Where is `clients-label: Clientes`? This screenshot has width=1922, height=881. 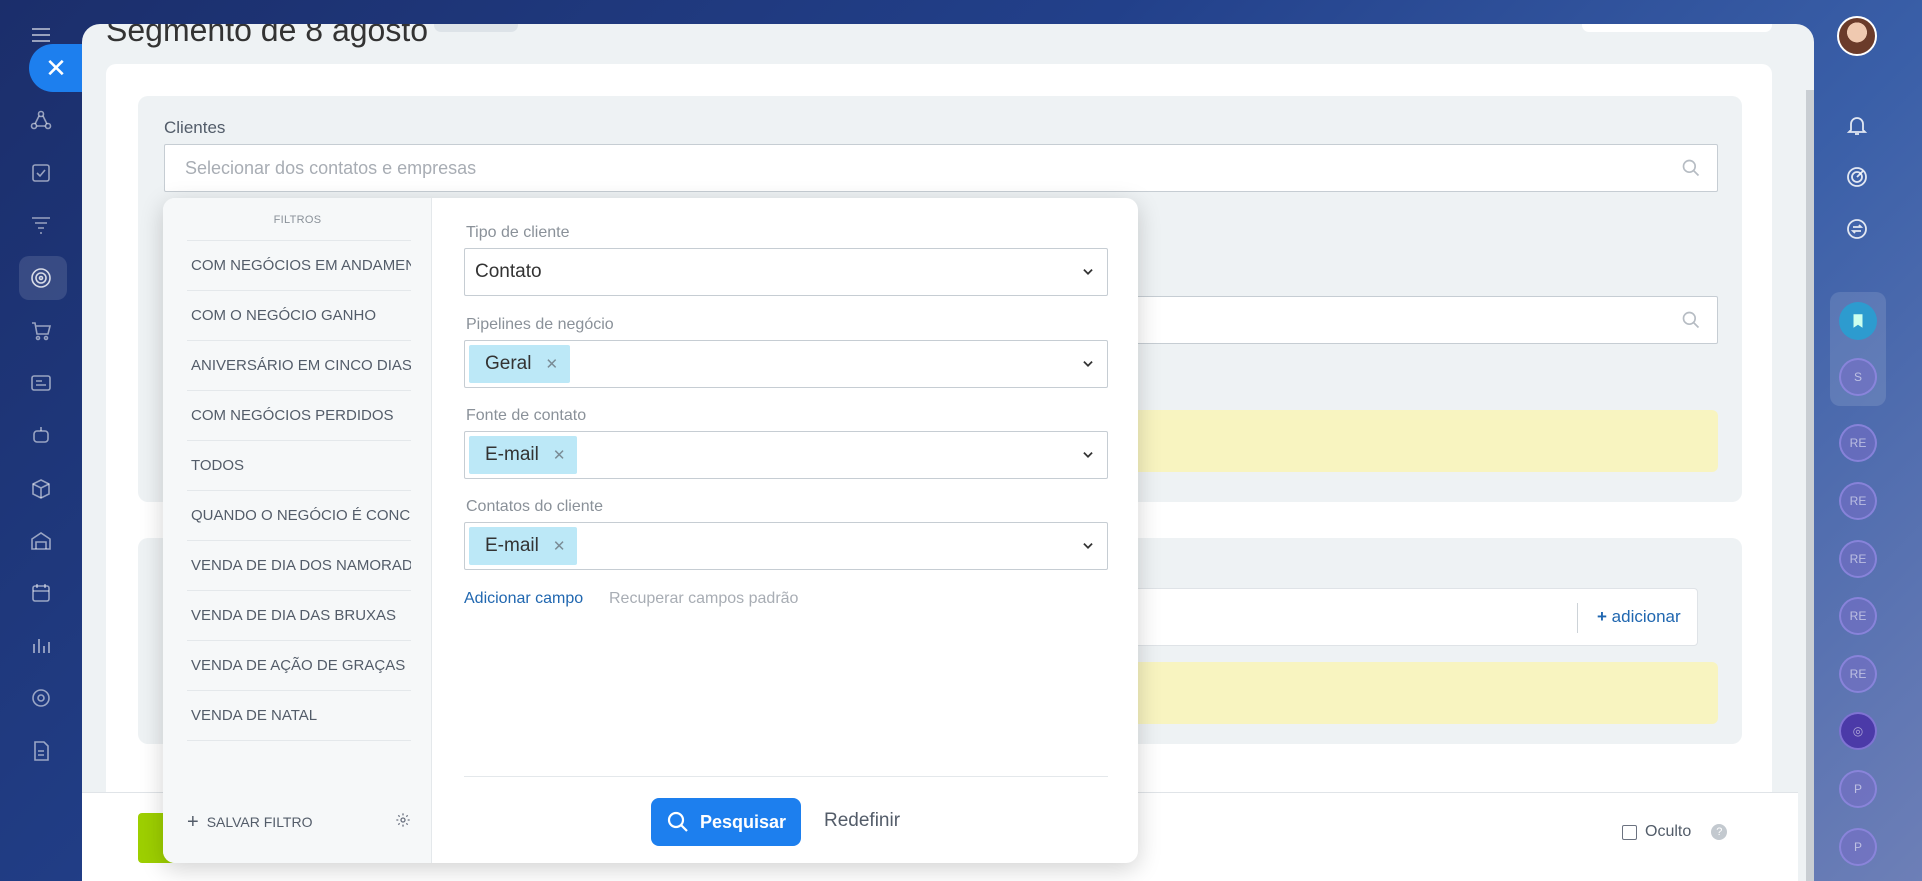 clients-label: Clientes is located at coordinates (195, 127).